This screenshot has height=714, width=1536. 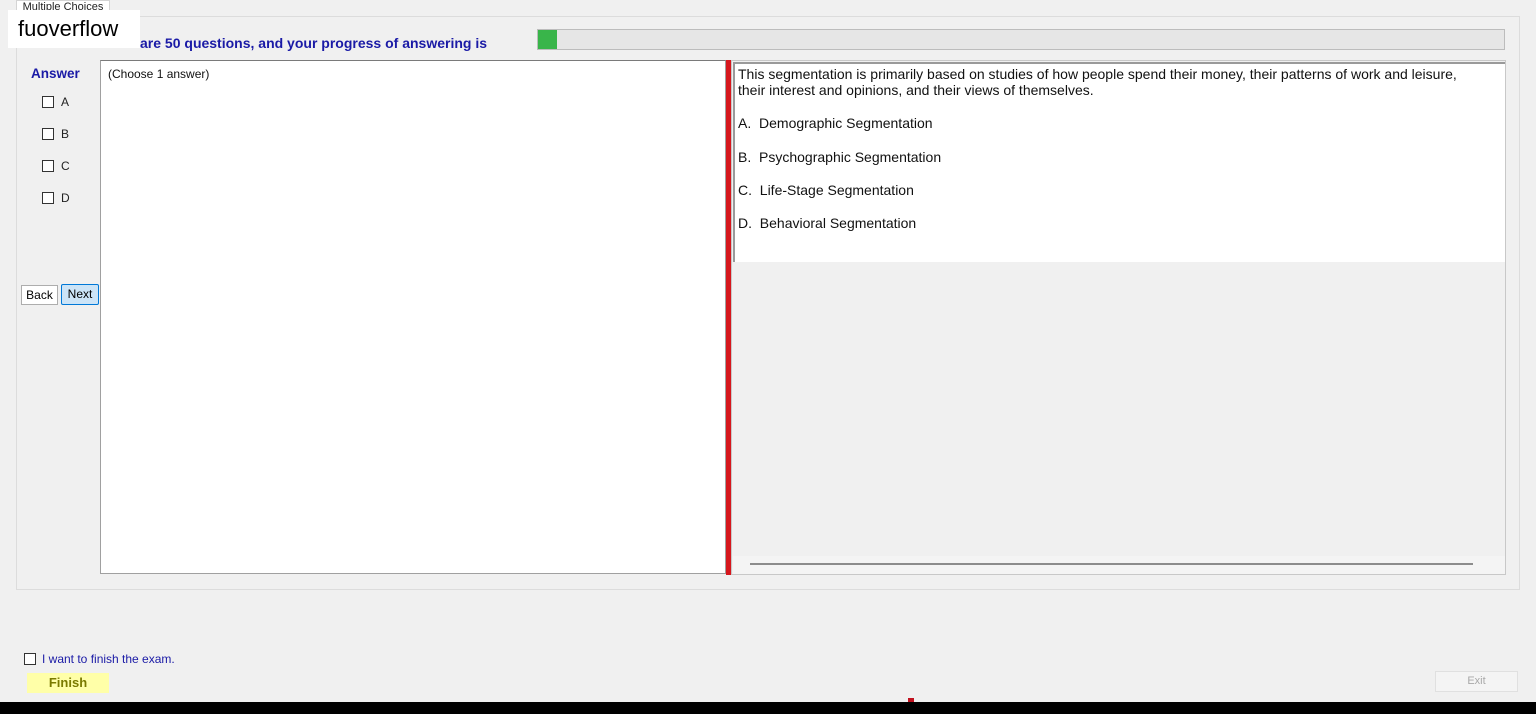 What do you see at coordinates (74, 29) in the screenshot?
I see `watermark: fuoverflow` at bounding box center [74, 29].